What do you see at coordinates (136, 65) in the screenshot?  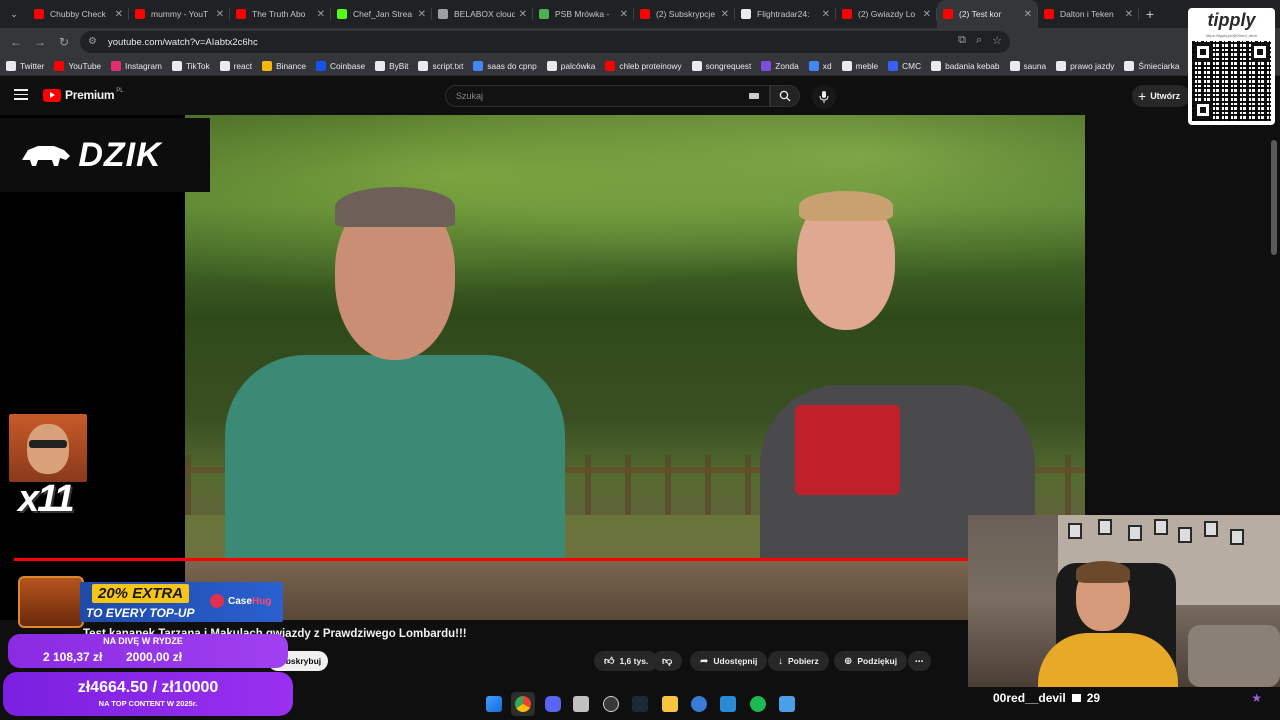 I see `bookmark-item: Instagram` at bounding box center [136, 65].